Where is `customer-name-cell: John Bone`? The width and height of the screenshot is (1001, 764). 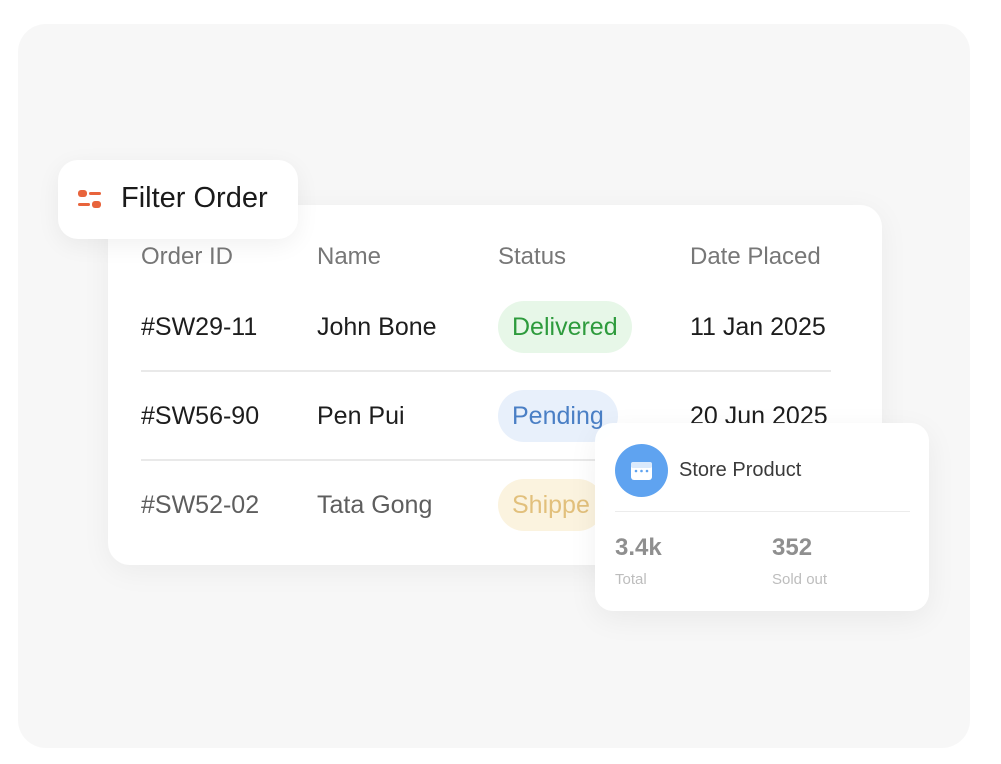 customer-name-cell: John Bone is located at coordinates (377, 327).